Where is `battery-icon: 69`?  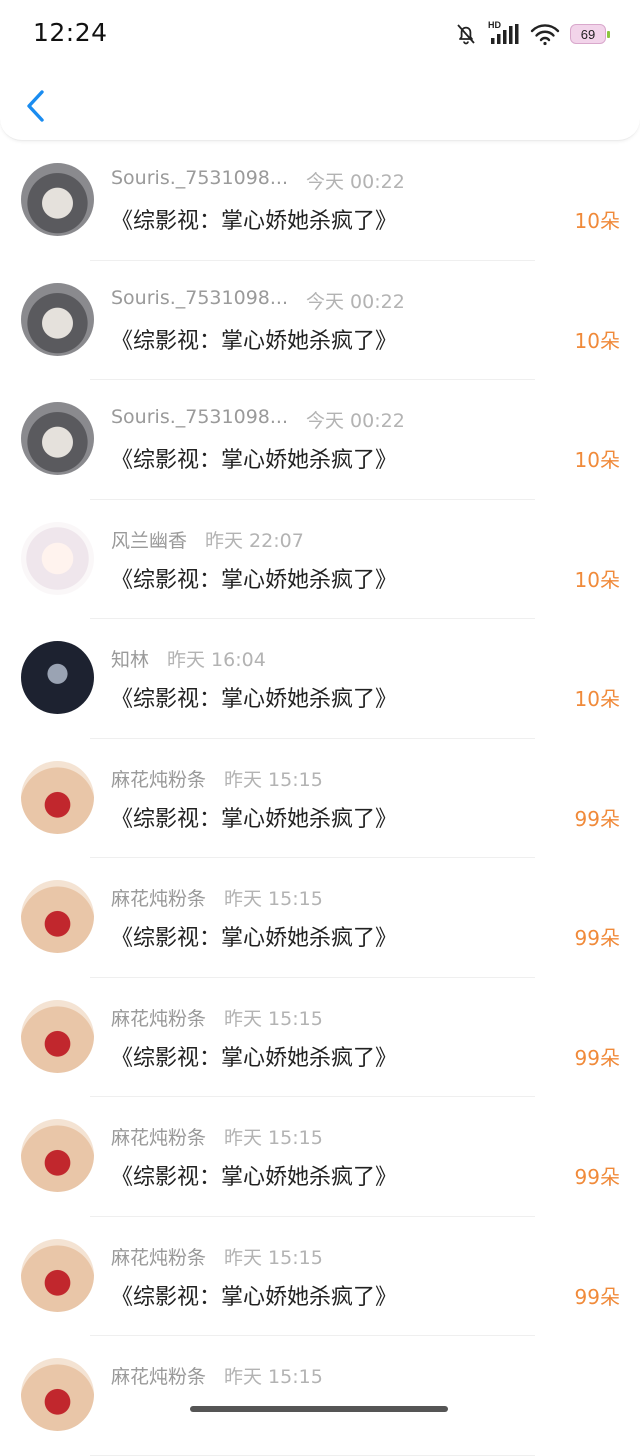
battery-icon: 69 is located at coordinates (590, 34).